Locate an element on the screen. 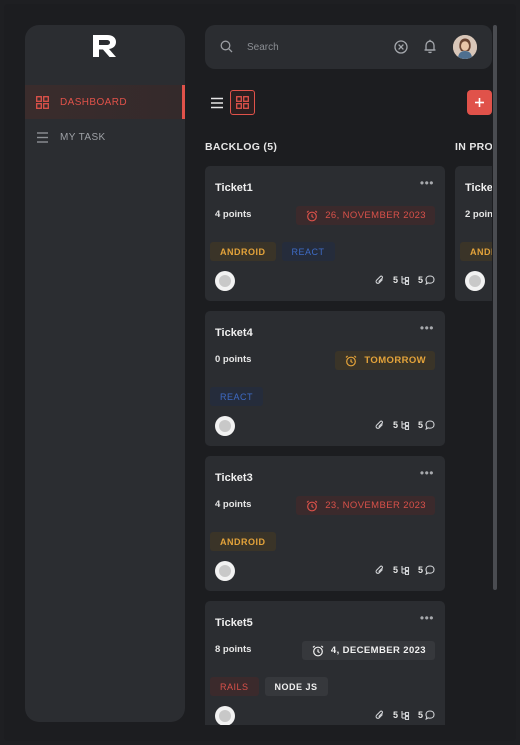  sidebar-item-my-task: MY TASK is located at coordinates (105, 137).